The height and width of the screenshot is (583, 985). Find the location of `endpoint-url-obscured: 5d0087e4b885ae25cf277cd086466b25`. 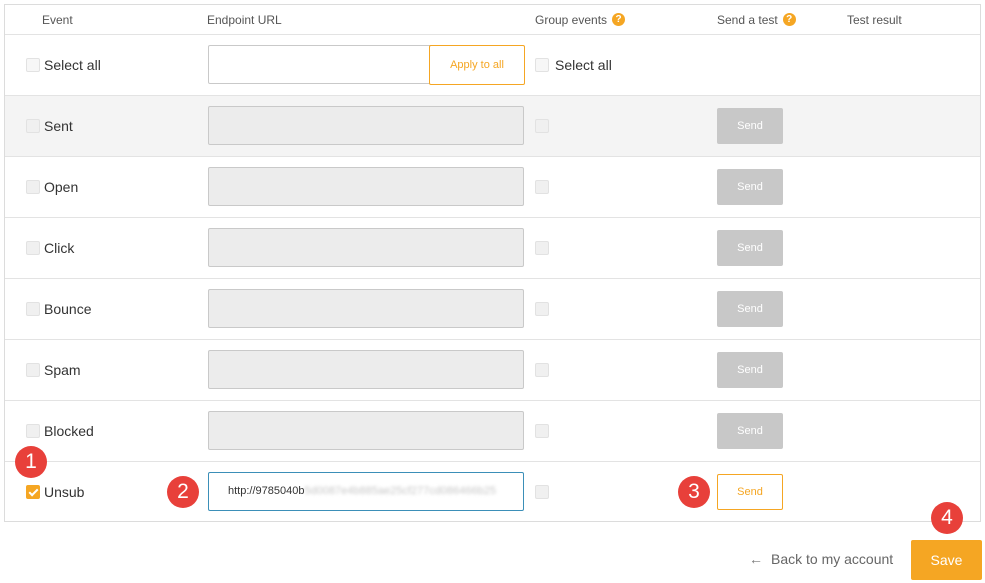

endpoint-url-obscured: 5d0087e4b885ae25cf277cd086466b25 is located at coordinates (400, 491).